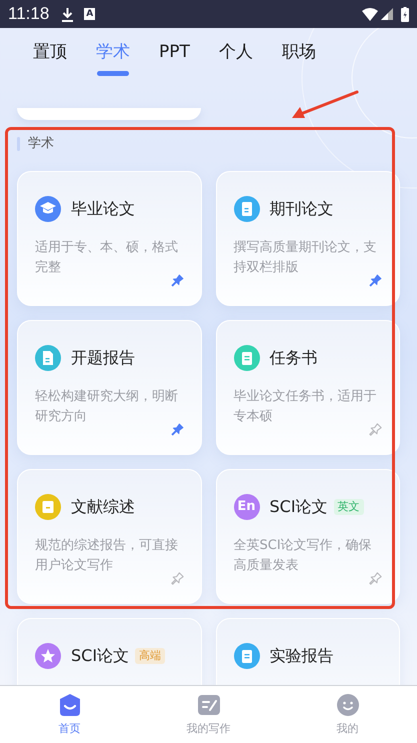 Image resolution: width=417 pixels, height=743 pixels. Describe the element at coordinates (306, 407) in the screenshot. I see `card-description: 毕业论文任务书，适用于专本硕` at that location.